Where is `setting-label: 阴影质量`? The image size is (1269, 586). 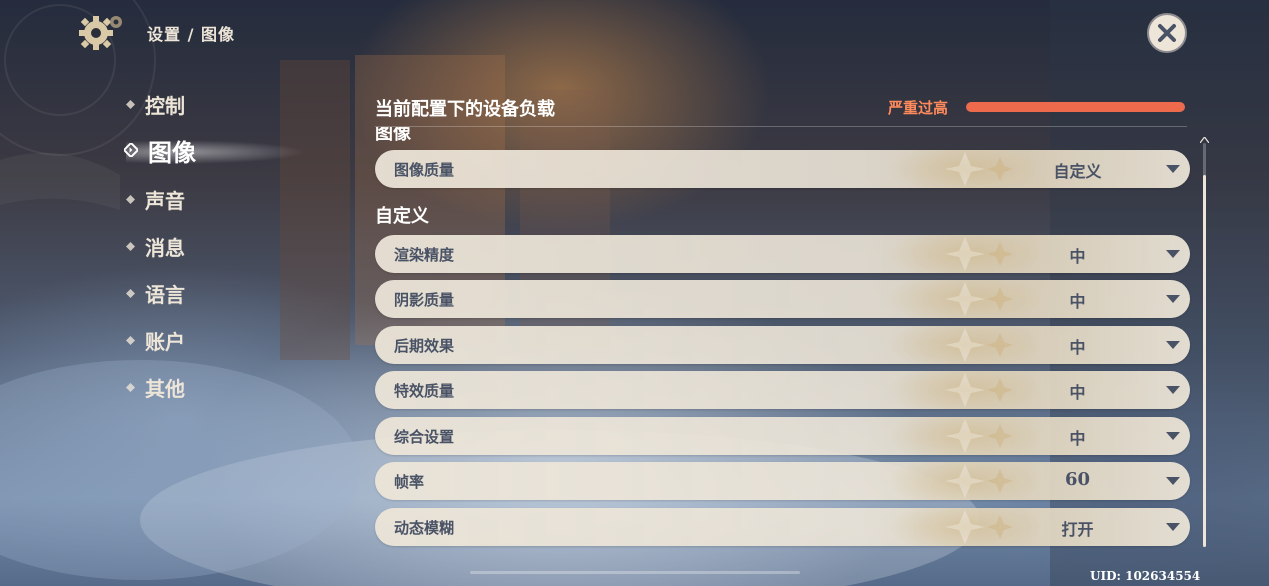
setting-label: 阴影质量 is located at coordinates (424, 300).